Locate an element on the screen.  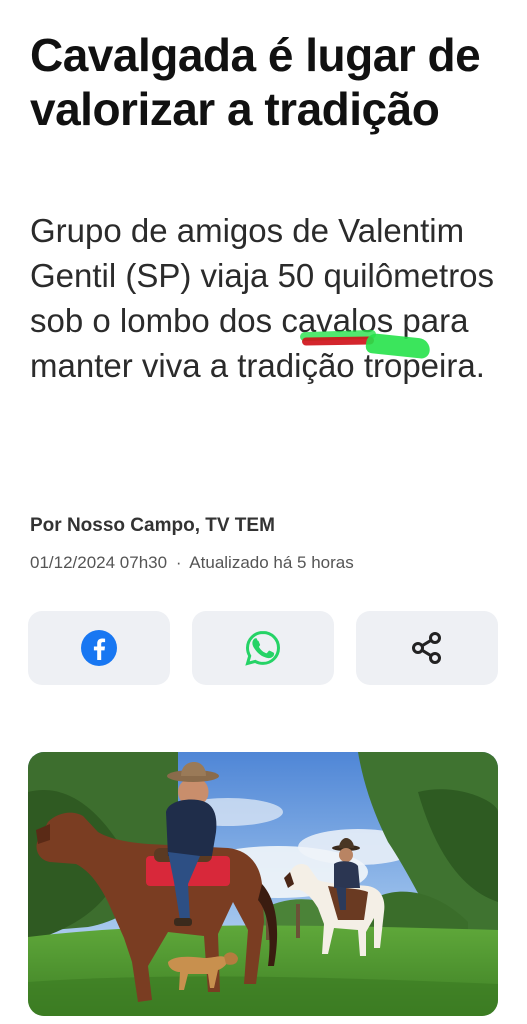
whatsapp-share-button is located at coordinates (263, 648).